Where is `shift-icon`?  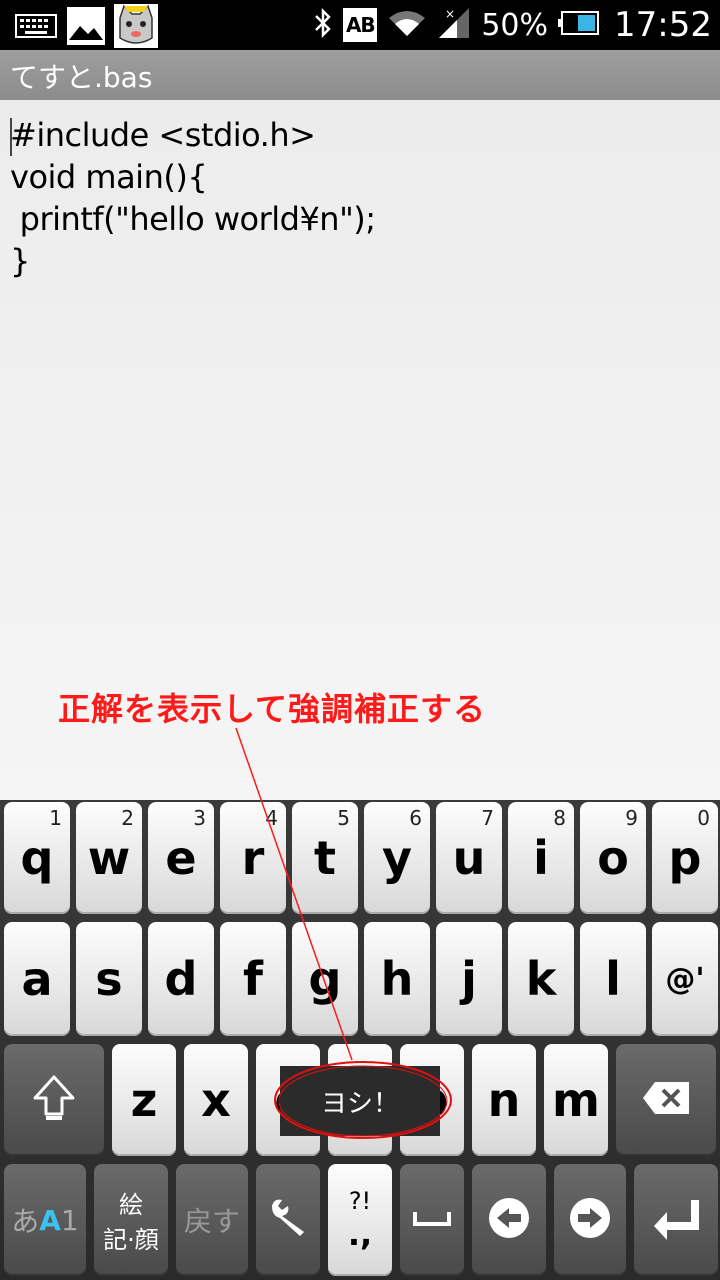 shift-icon is located at coordinates (54, 1100).